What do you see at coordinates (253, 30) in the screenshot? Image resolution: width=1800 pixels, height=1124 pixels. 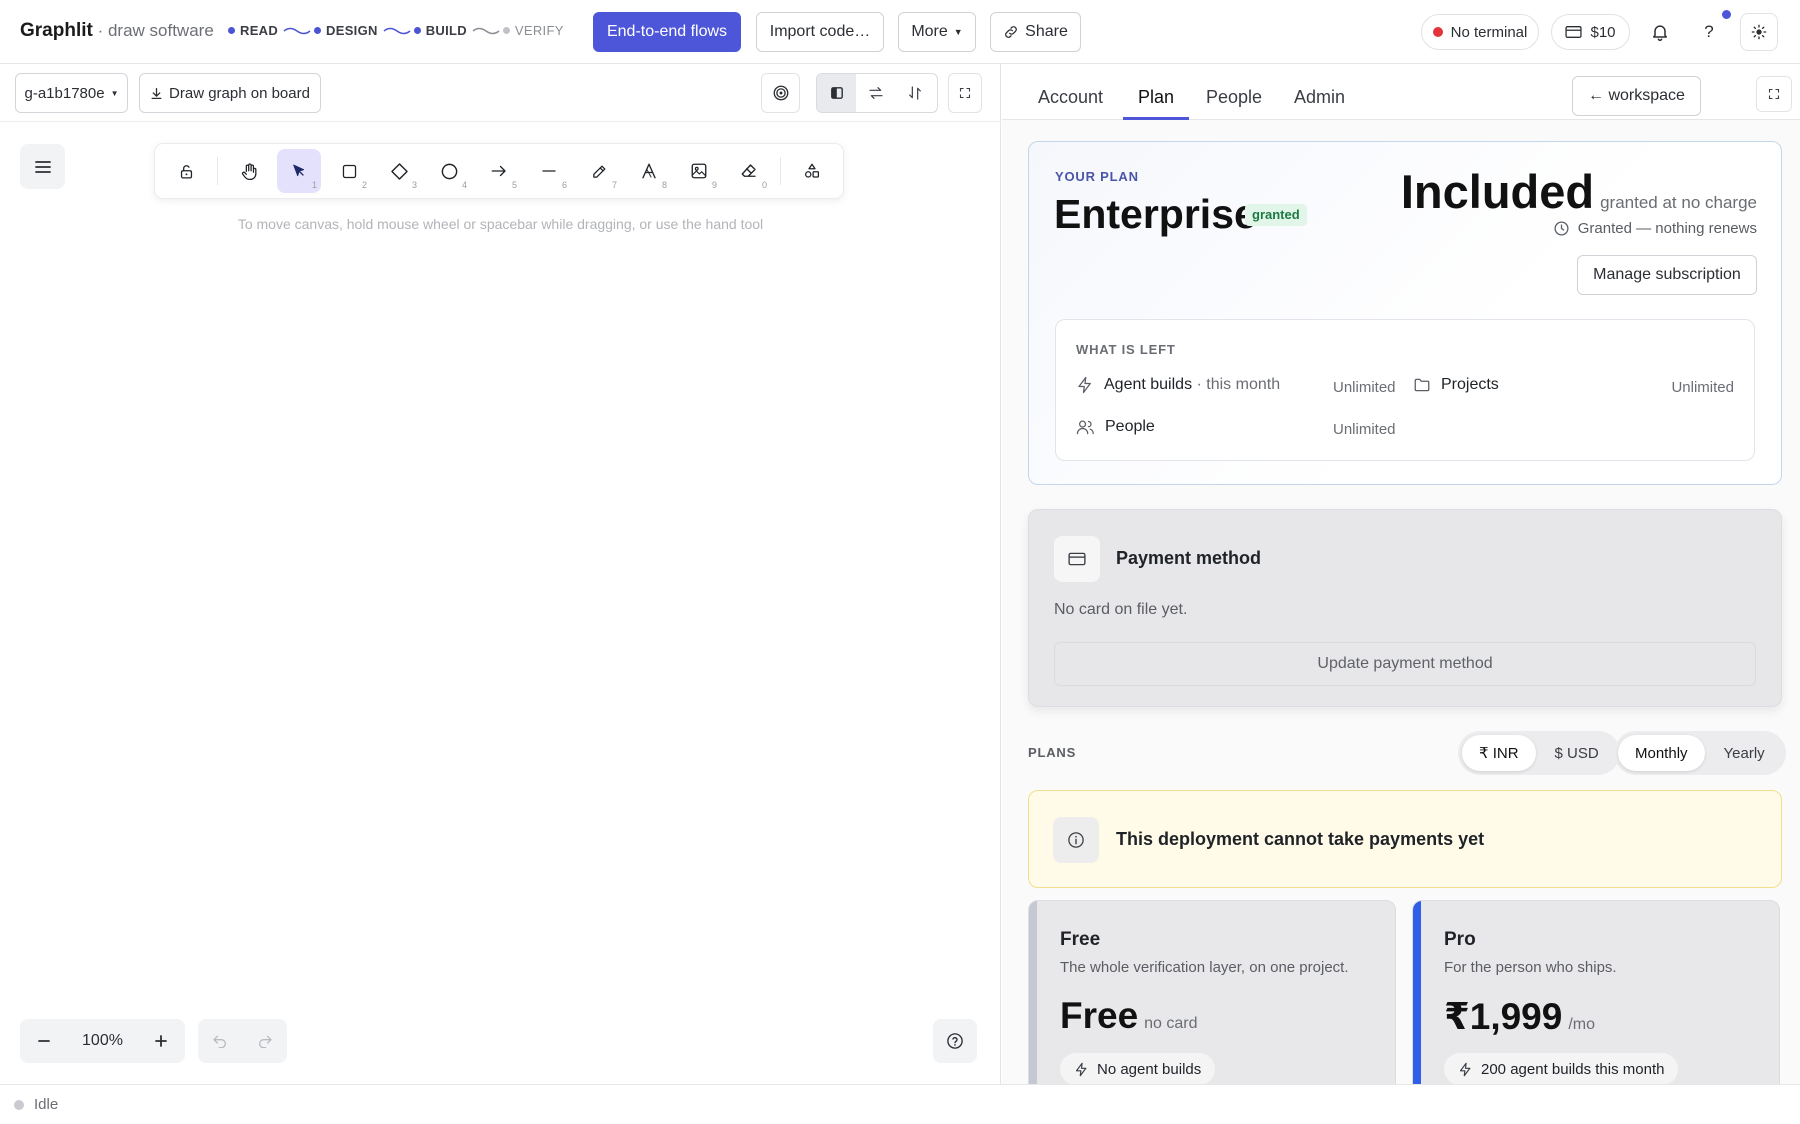 I see `pipeline-step-read: READ` at bounding box center [253, 30].